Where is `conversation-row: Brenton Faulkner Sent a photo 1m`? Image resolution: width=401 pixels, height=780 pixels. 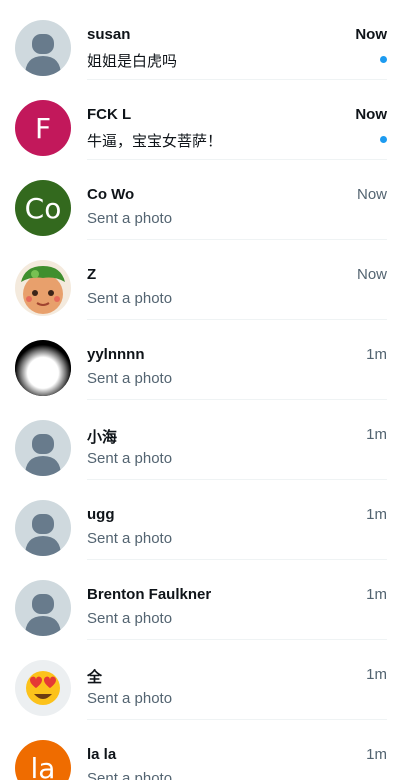
conversation-row: Brenton Faulkner Sent a photo 1m is located at coordinates (200, 600).